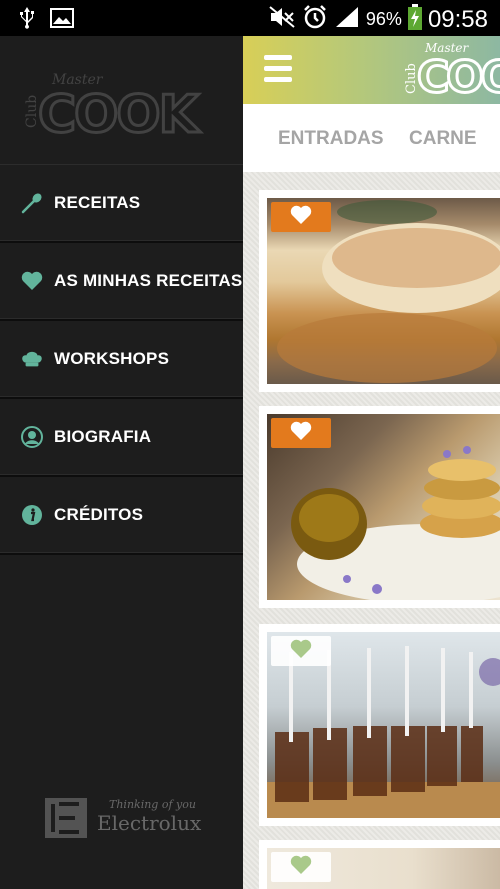 Image resolution: width=500 pixels, height=889 pixels. I want to click on menu-item-receitas: RECEITAS, so click(121, 204).